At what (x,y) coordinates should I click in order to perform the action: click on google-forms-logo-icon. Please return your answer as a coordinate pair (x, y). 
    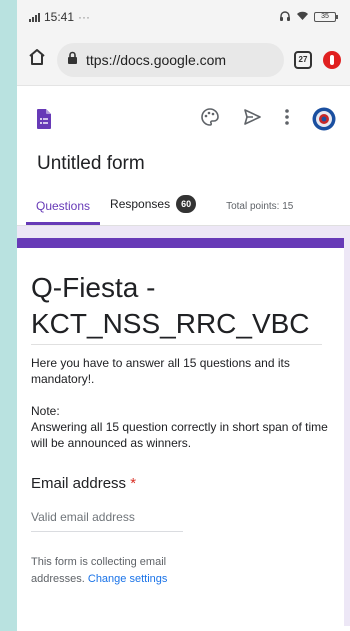
    Looking at the image, I should click on (44, 119).